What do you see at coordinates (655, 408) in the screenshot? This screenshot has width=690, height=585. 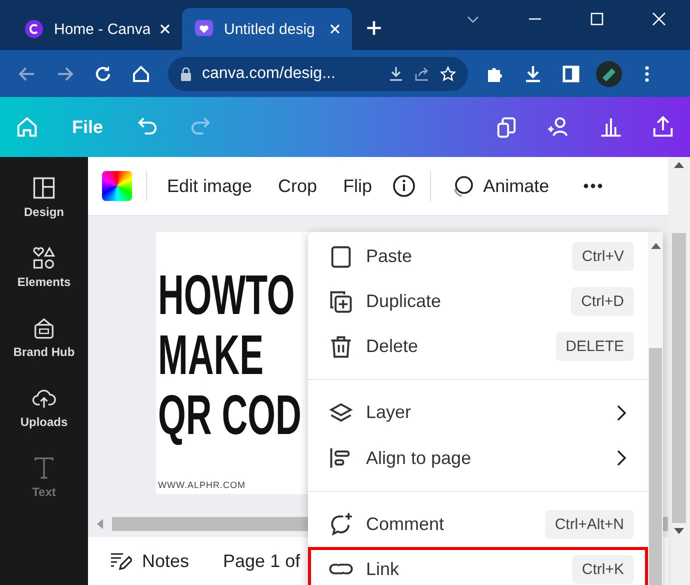 I see `menu-scrollbar` at bounding box center [655, 408].